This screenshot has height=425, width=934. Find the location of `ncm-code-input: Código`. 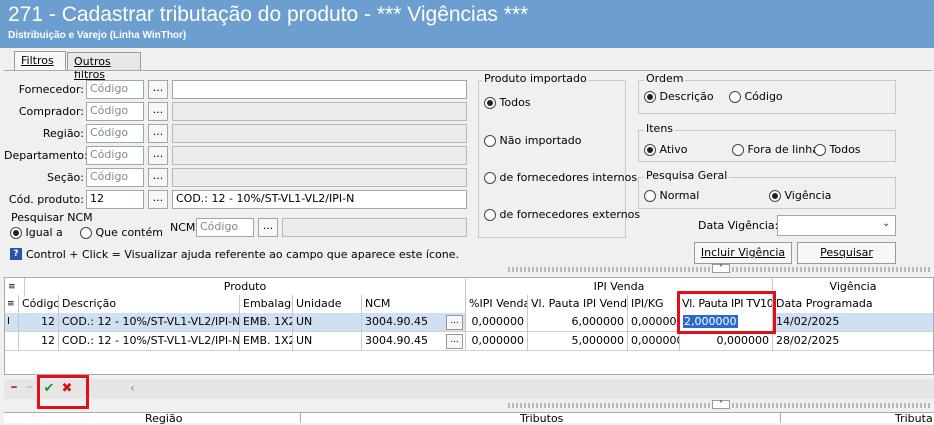

ncm-code-input: Código is located at coordinates (225, 227).